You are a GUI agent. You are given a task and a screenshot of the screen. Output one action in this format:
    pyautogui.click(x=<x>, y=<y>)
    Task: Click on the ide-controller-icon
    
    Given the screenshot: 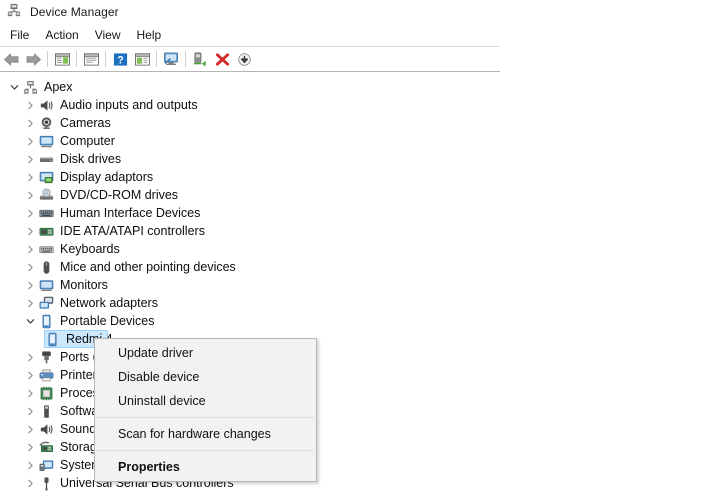 What is the action you would take?
    pyautogui.click(x=46, y=231)
    